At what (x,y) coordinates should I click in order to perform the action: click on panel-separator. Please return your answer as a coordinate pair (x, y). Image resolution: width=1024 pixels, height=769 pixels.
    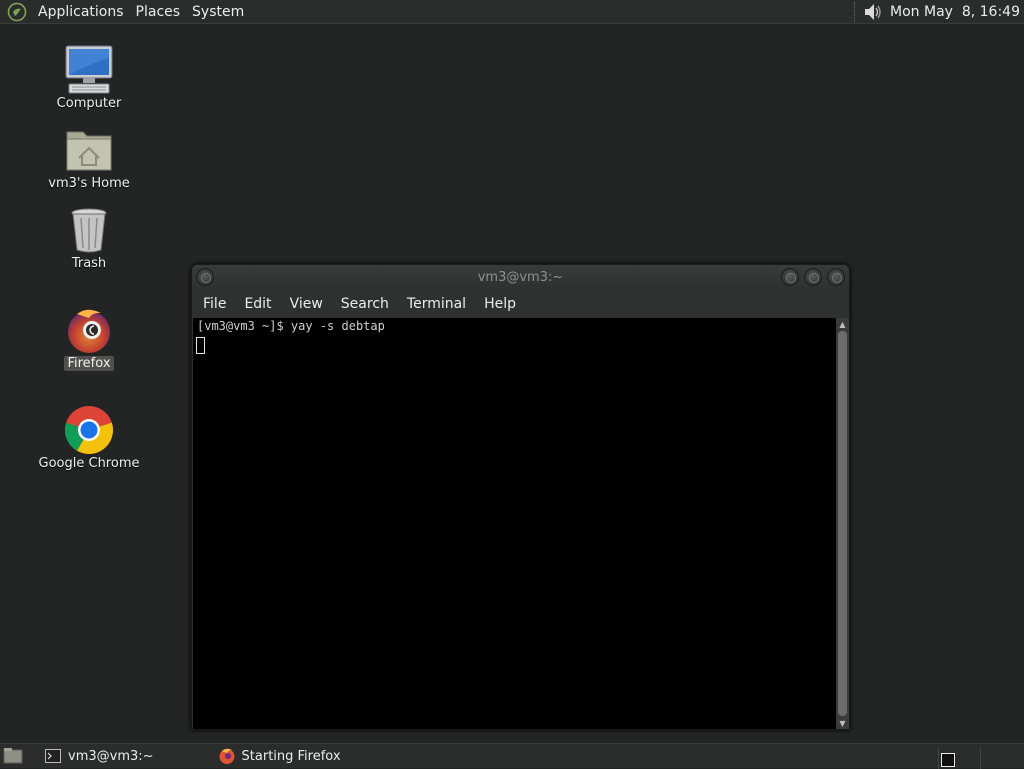
    Looking at the image, I should click on (855, 11).